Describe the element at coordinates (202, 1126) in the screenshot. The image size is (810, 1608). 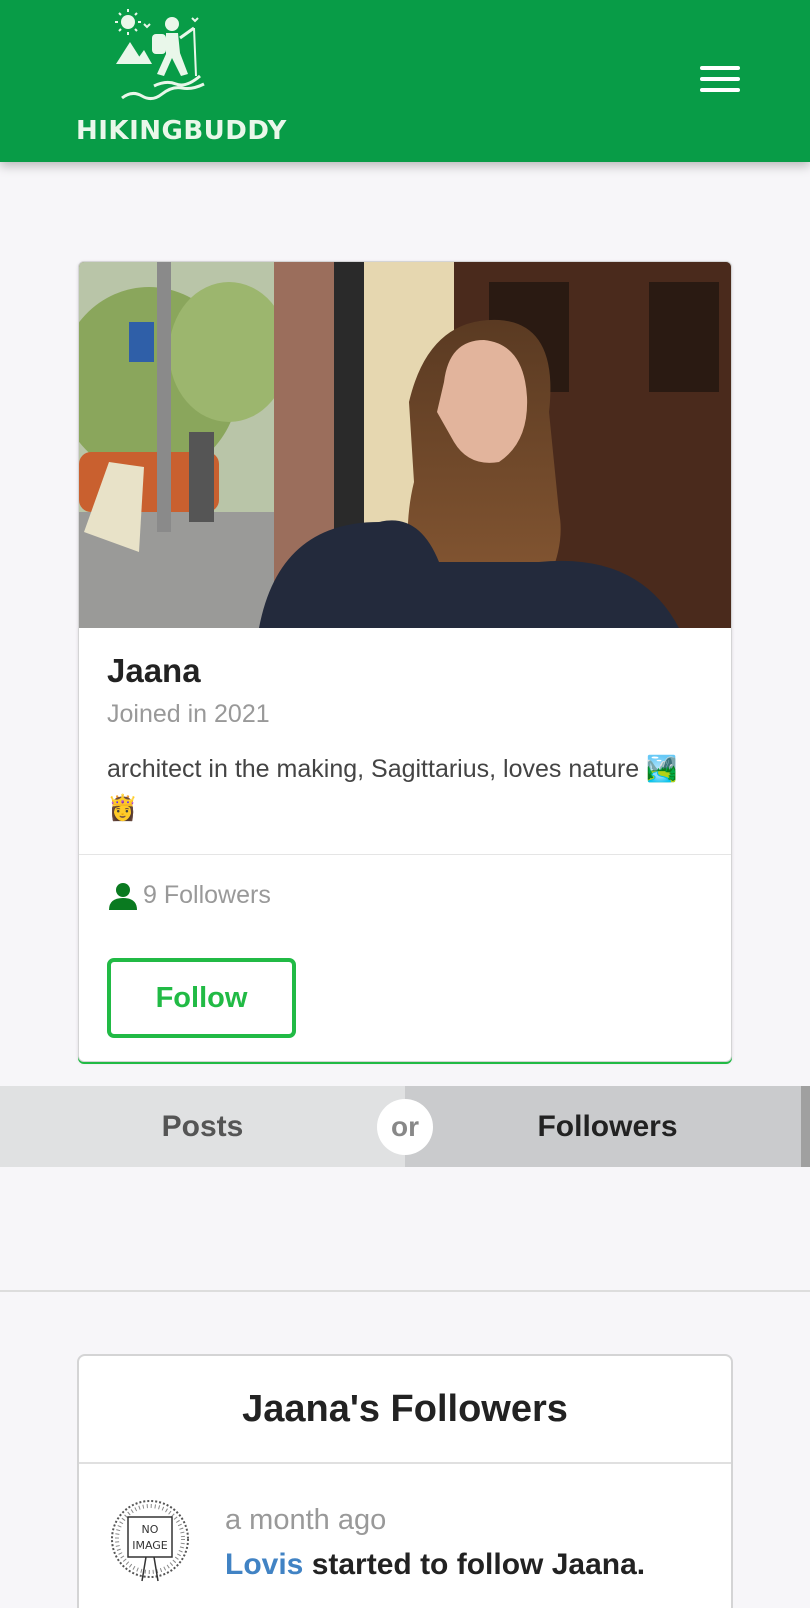
I see `posts-tab: Posts` at that location.